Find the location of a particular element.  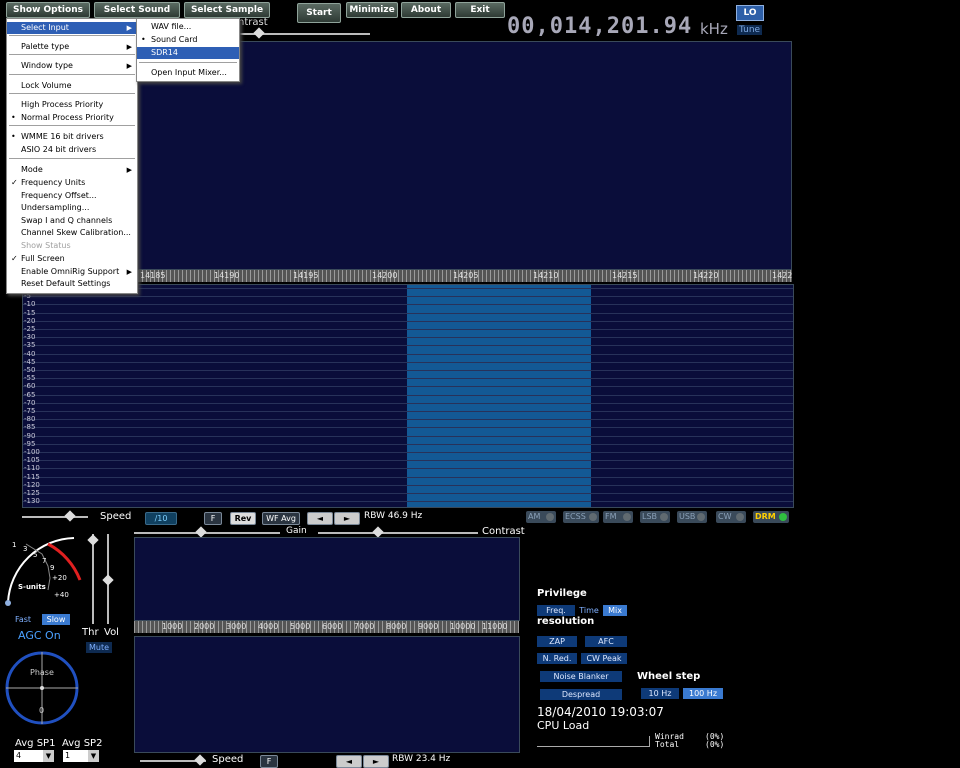

menu-item: Lock Volume is located at coordinates (72, 86).